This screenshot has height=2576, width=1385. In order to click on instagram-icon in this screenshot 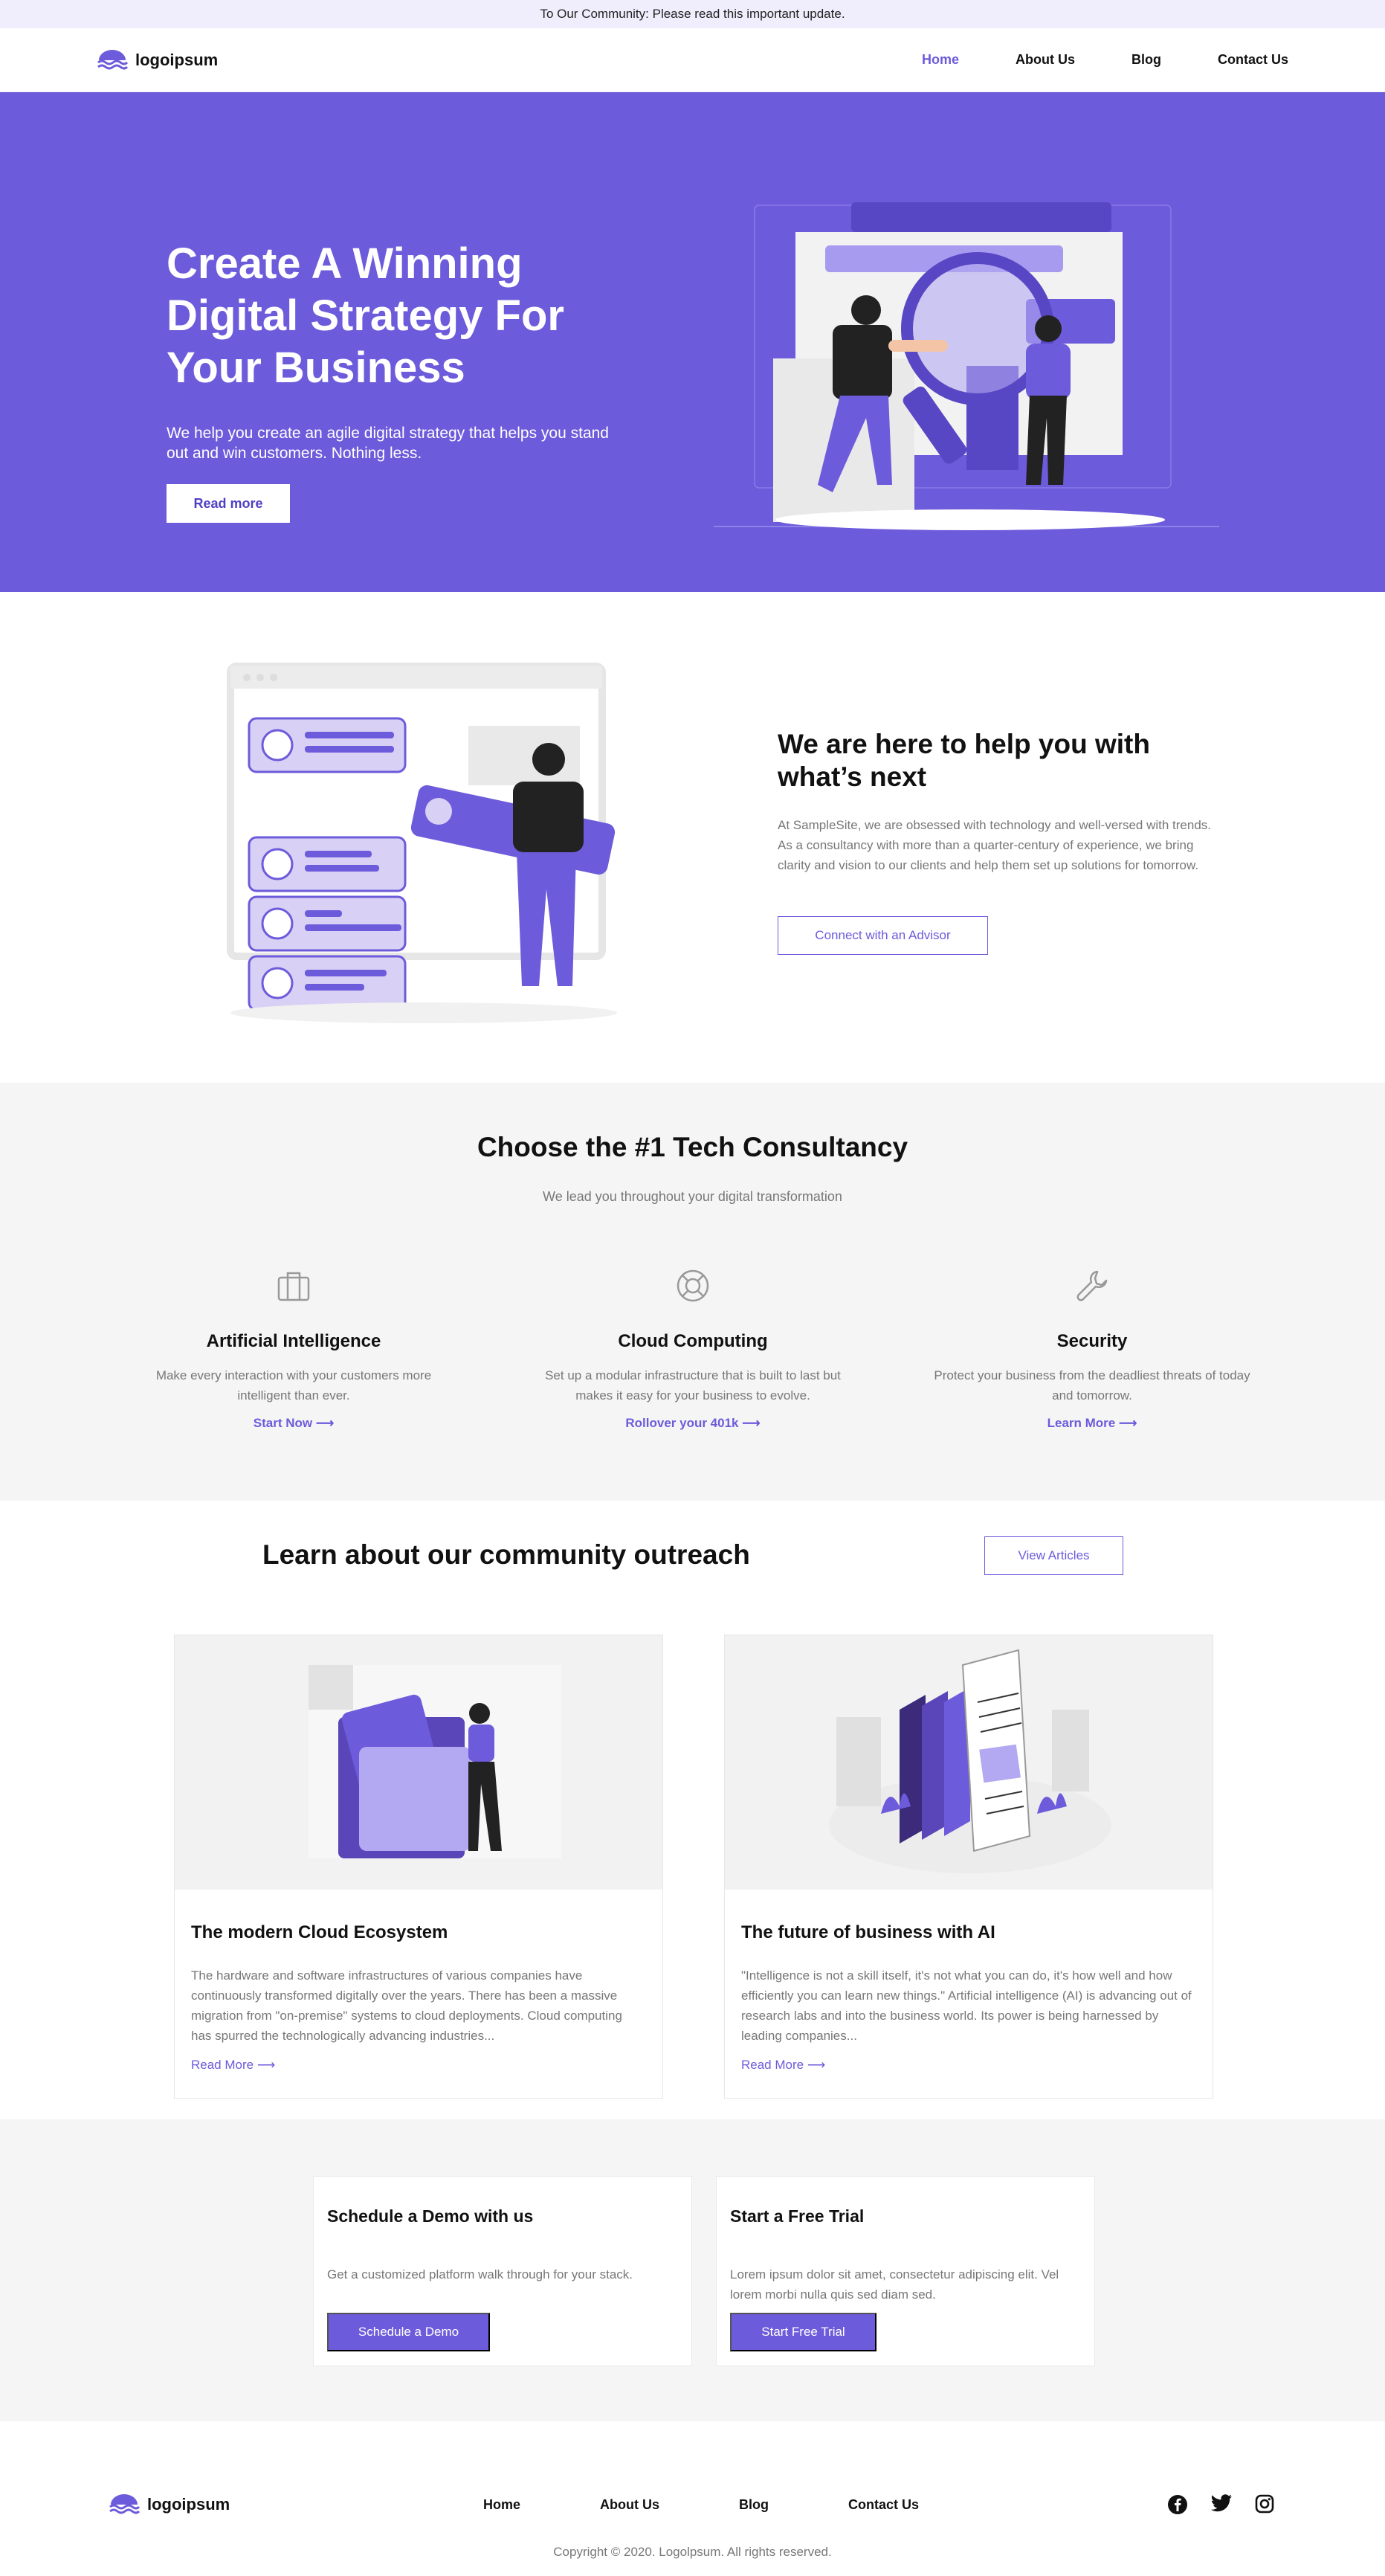, I will do `click(1264, 2504)`.